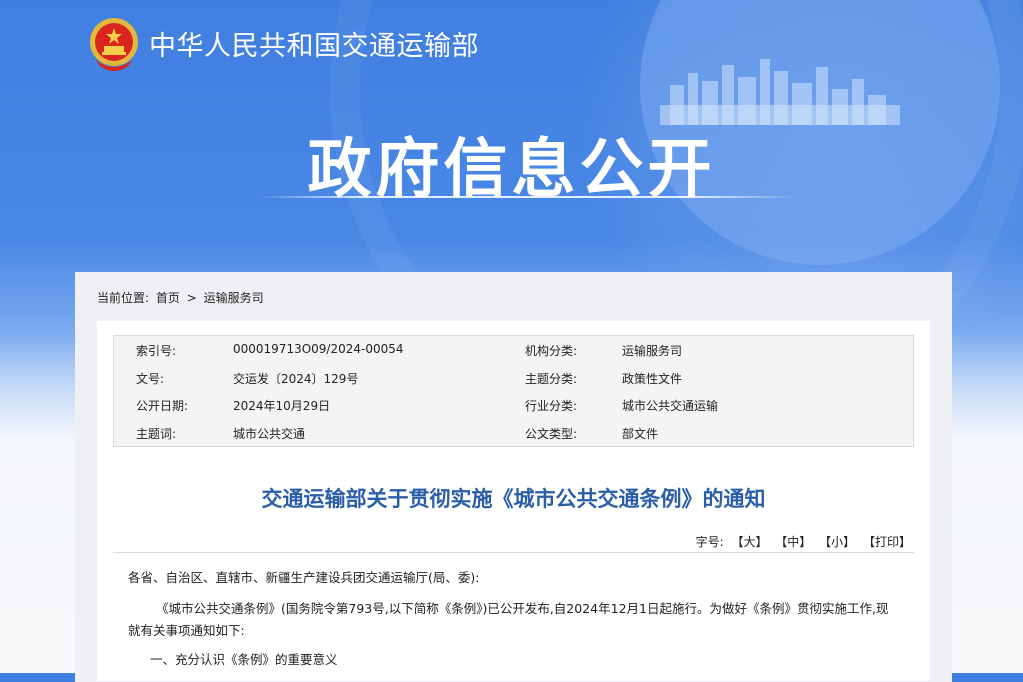 This screenshot has width=1023, height=682. Describe the element at coordinates (168, 298) in the screenshot. I see `breadcrumb-home-link: 首页` at that location.